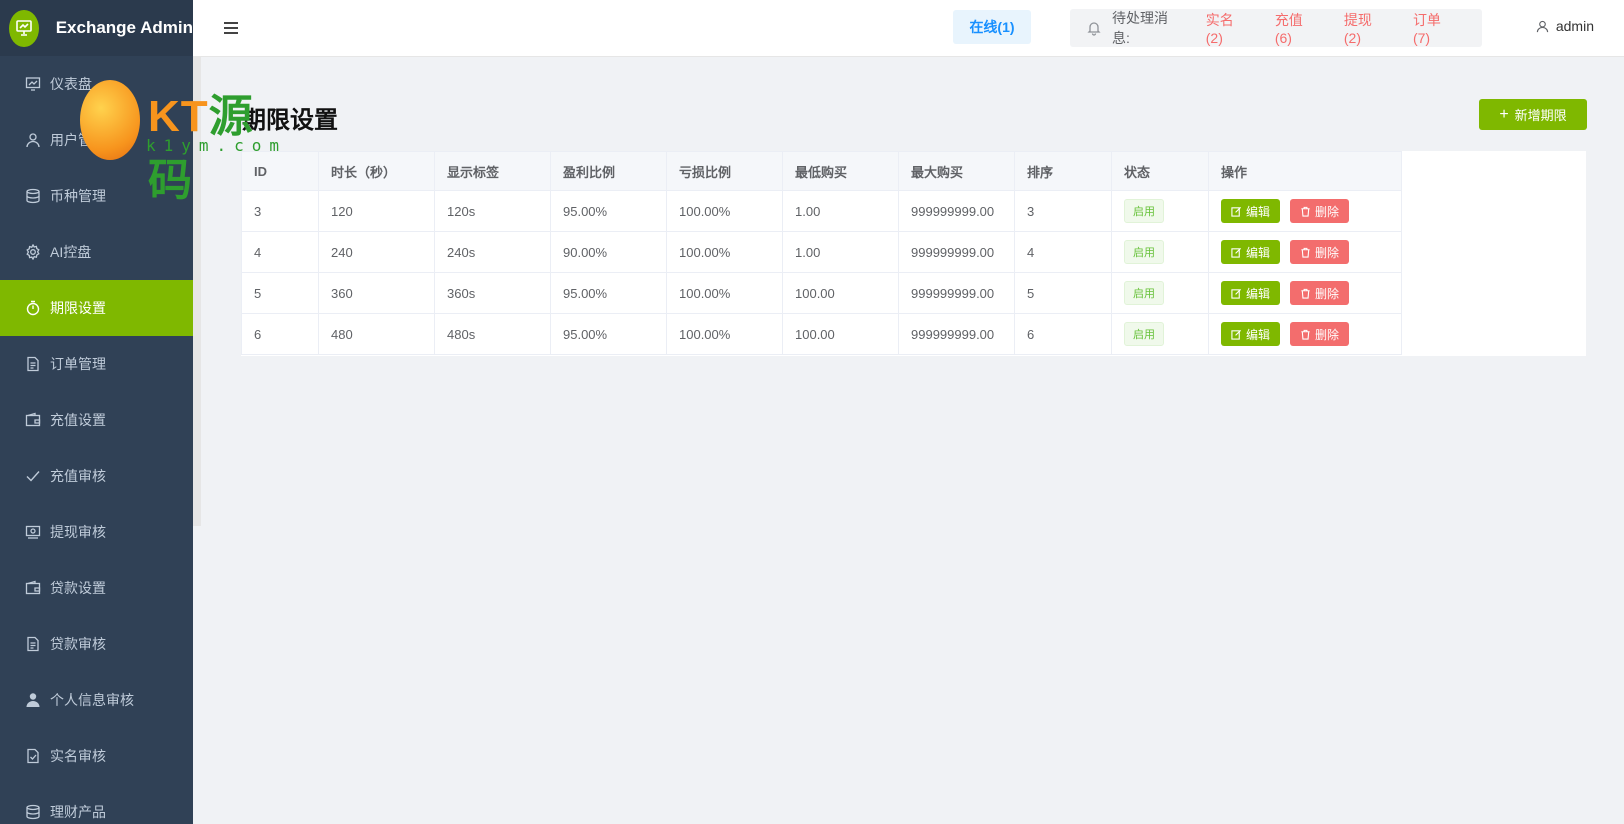 Image resolution: width=1624 pixels, height=824 pixels. What do you see at coordinates (33, 532) in the screenshot?
I see `cash-icon` at bounding box center [33, 532].